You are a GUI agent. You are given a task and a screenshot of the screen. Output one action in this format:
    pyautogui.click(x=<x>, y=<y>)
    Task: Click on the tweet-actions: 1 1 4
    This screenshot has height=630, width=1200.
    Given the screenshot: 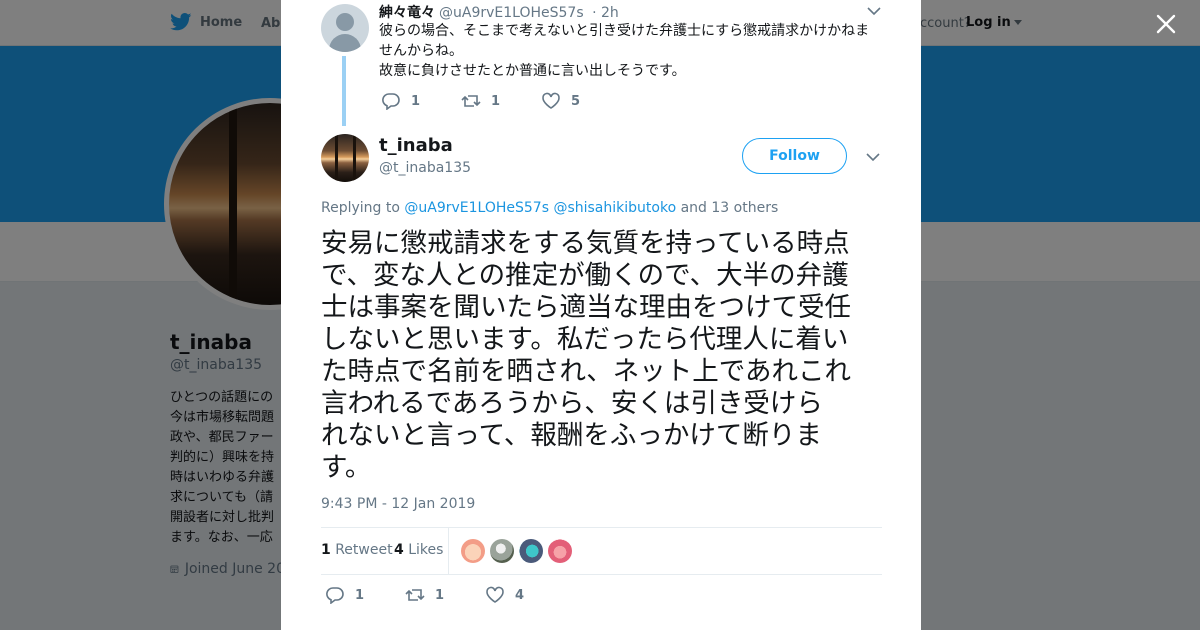 What is the action you would take?
    pyautogui.click(x=445, y=595)
    